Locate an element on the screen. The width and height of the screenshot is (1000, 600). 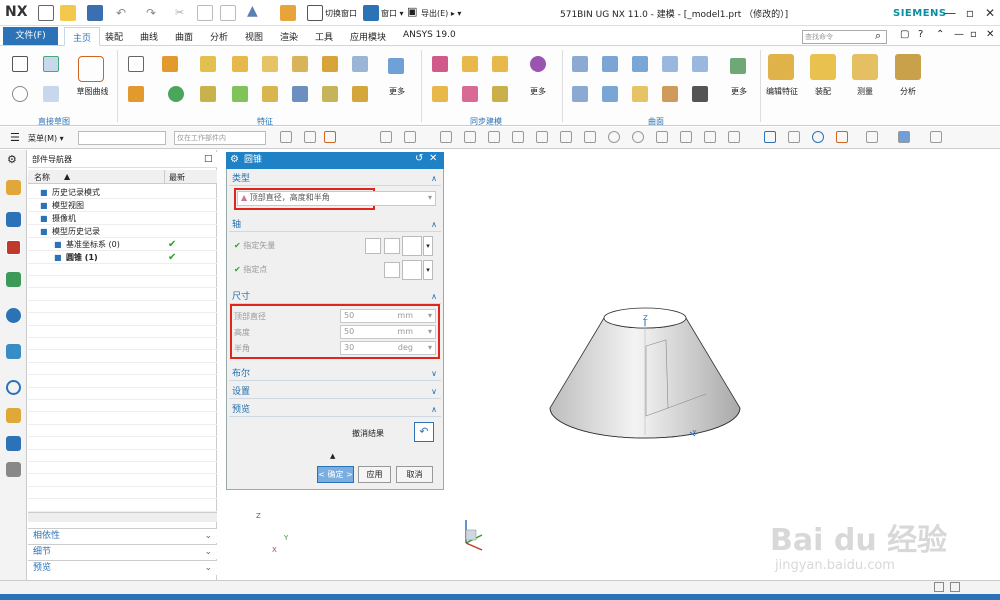
file-menu: 文件(F) is located at coordinates (30, 36).